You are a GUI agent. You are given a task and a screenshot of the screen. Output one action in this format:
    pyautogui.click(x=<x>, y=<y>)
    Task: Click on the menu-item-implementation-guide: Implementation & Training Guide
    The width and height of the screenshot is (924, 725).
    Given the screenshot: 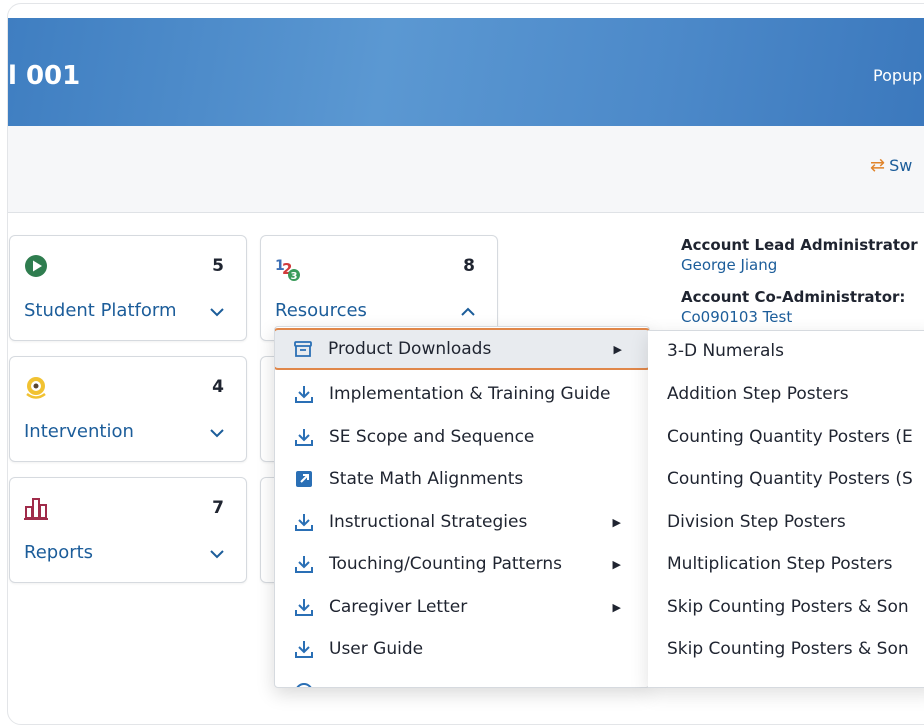 What is the action you would take?
    pyautogui.click(x=462, y=394)
    